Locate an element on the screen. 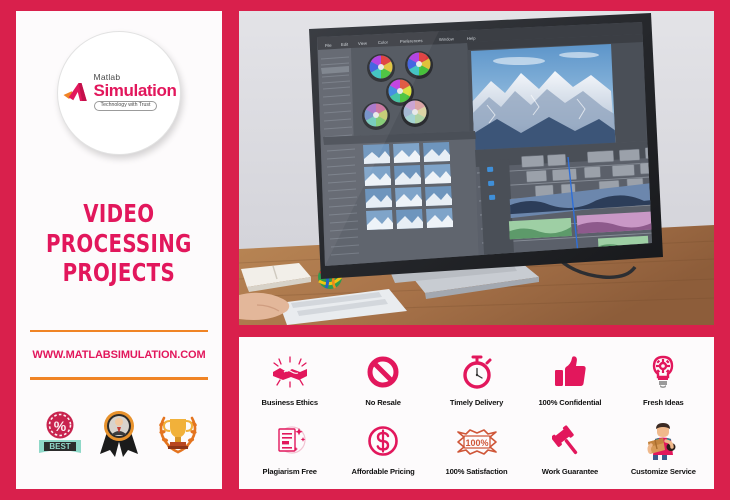 Image resolution: width=730 pixels, height=500 pixels. thumbs-up-icon is located at coordinates (570, 372).